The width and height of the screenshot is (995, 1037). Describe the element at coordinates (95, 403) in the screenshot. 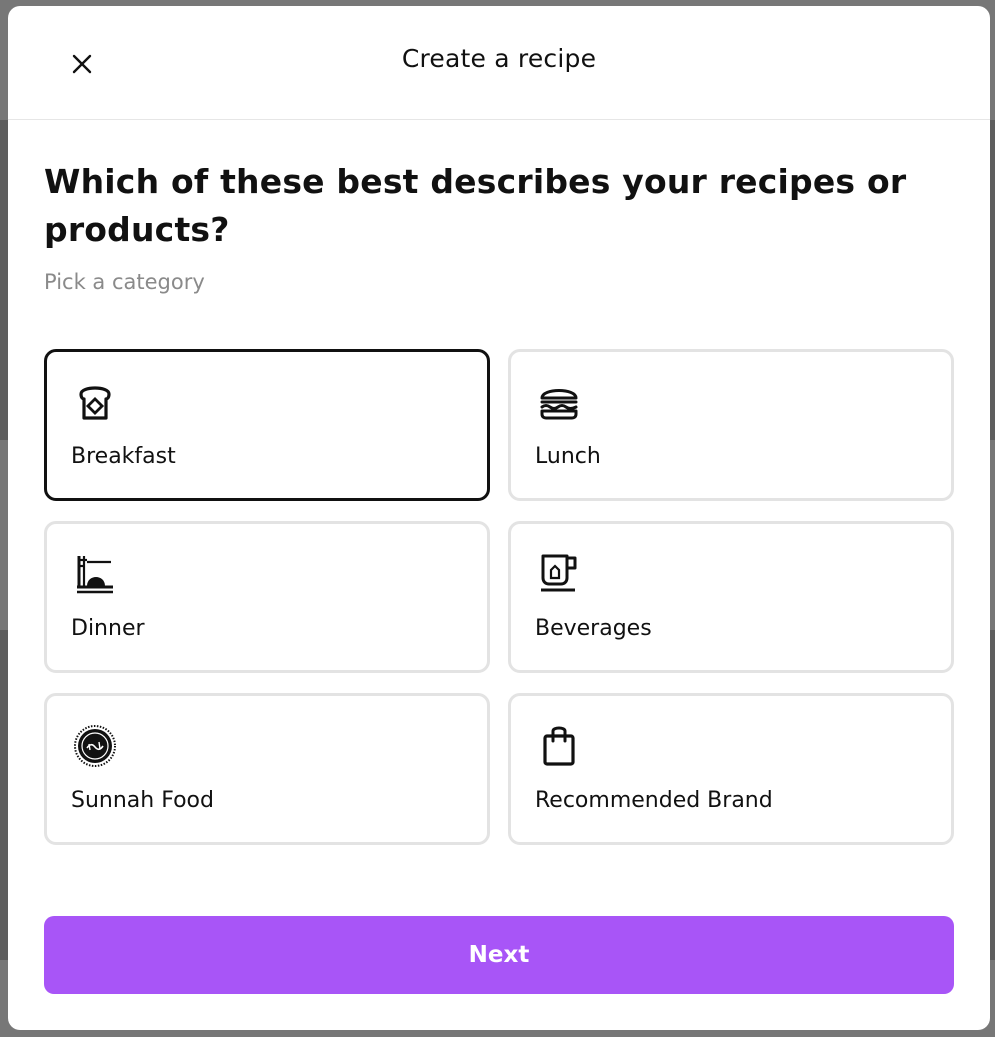

I see `toast-icon` at that location.